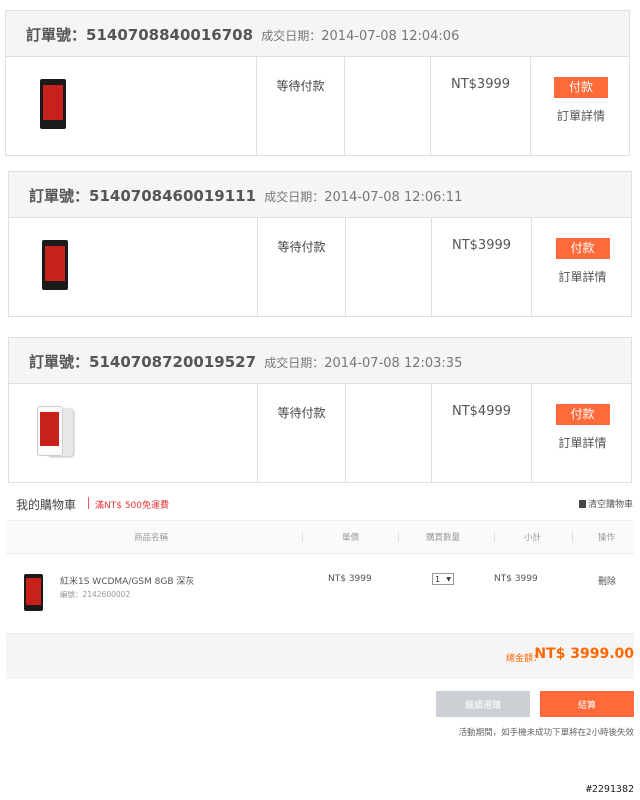 The width and height of the screenshot is (640, 800). What do you see at coordinates (546, 733) in the screenshot?
I see `activity-notice: 活動期間，如手機未成功下單將在2小時後失效` at bounding box center [546, 733].